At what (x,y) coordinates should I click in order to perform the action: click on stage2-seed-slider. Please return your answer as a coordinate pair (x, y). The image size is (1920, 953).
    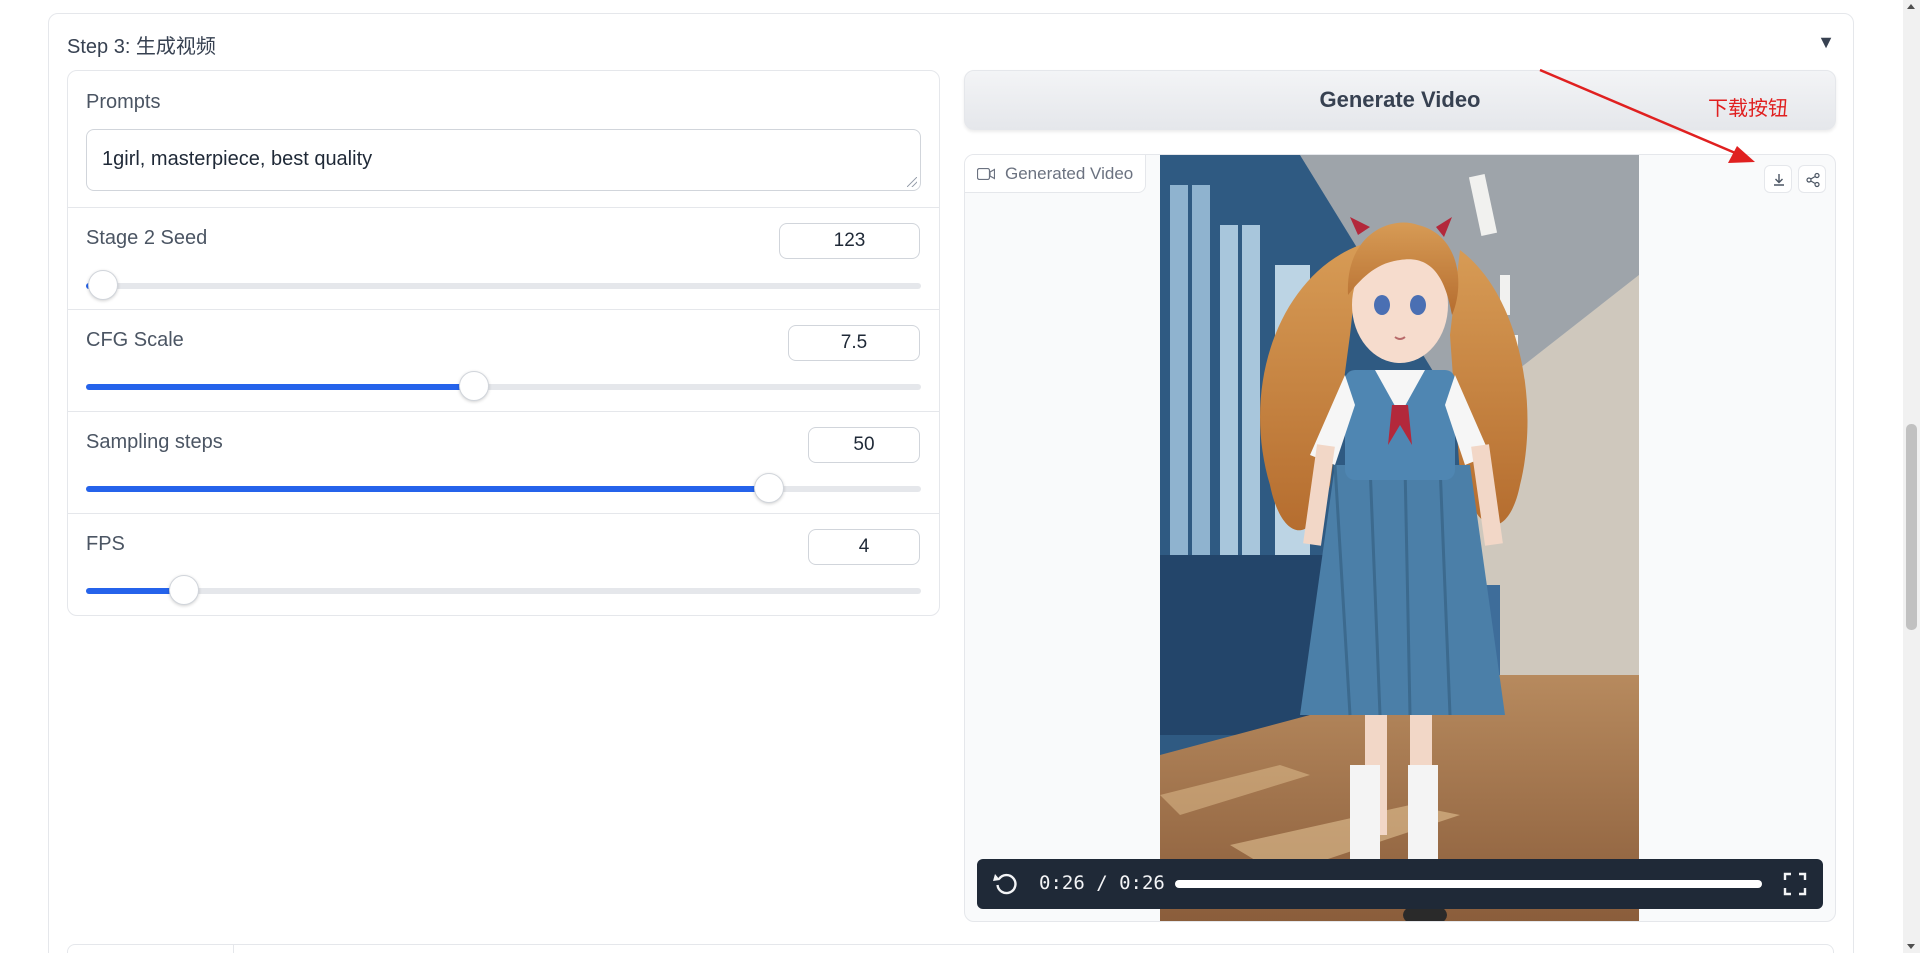
    Looking at the image, I should click on (503, 285).